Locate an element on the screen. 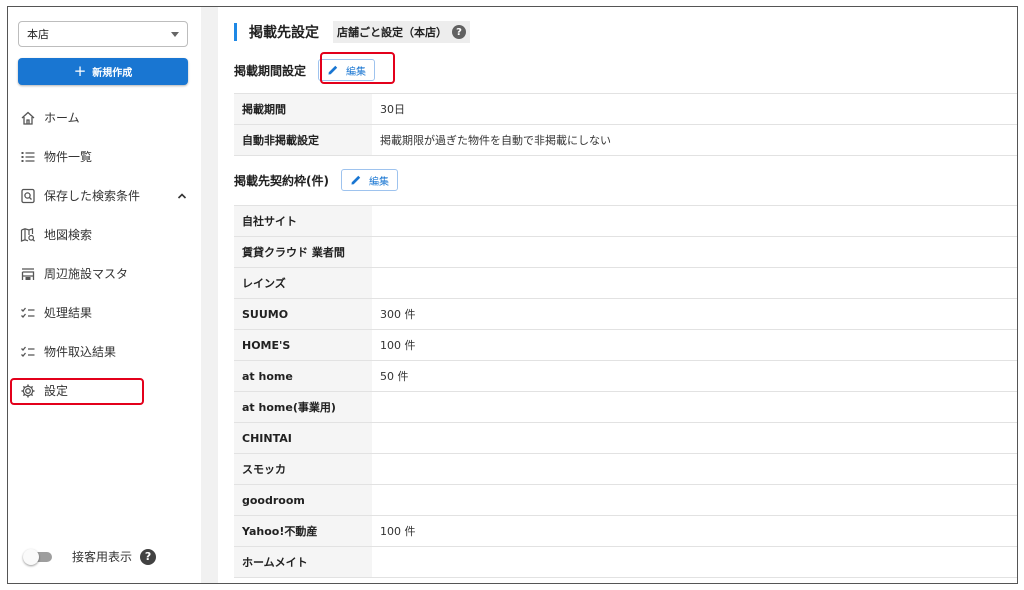 The image size is (1024, 590). quota-section-title: 掲載先契約枠(件) is located at coordinates (281, 180).